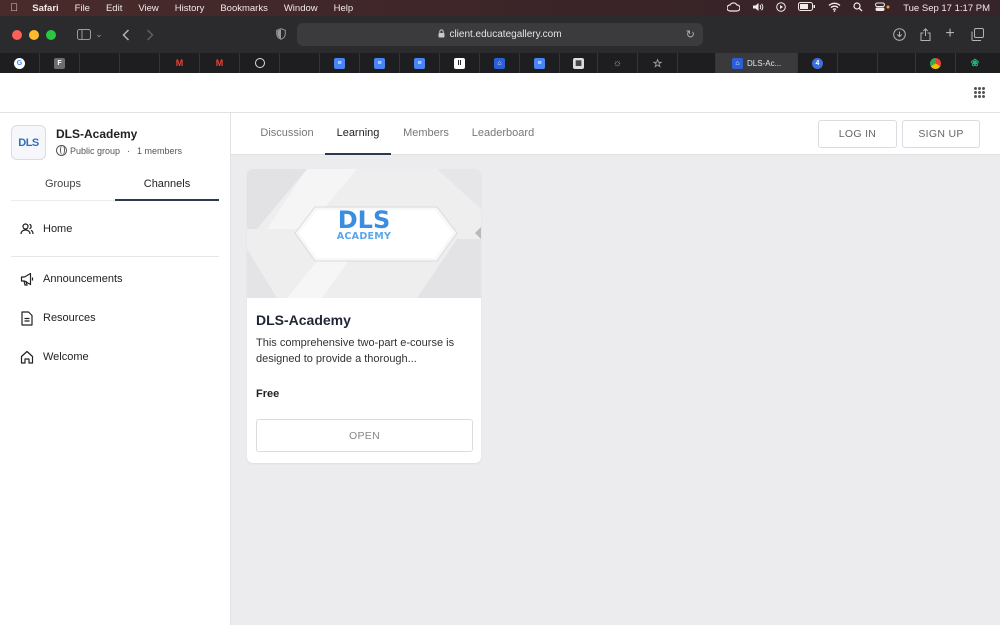  What do you see at coordinates (58, 229) in the screenshot?
I see `sidebar-item-label: Home` at bounding box center [58, 229].